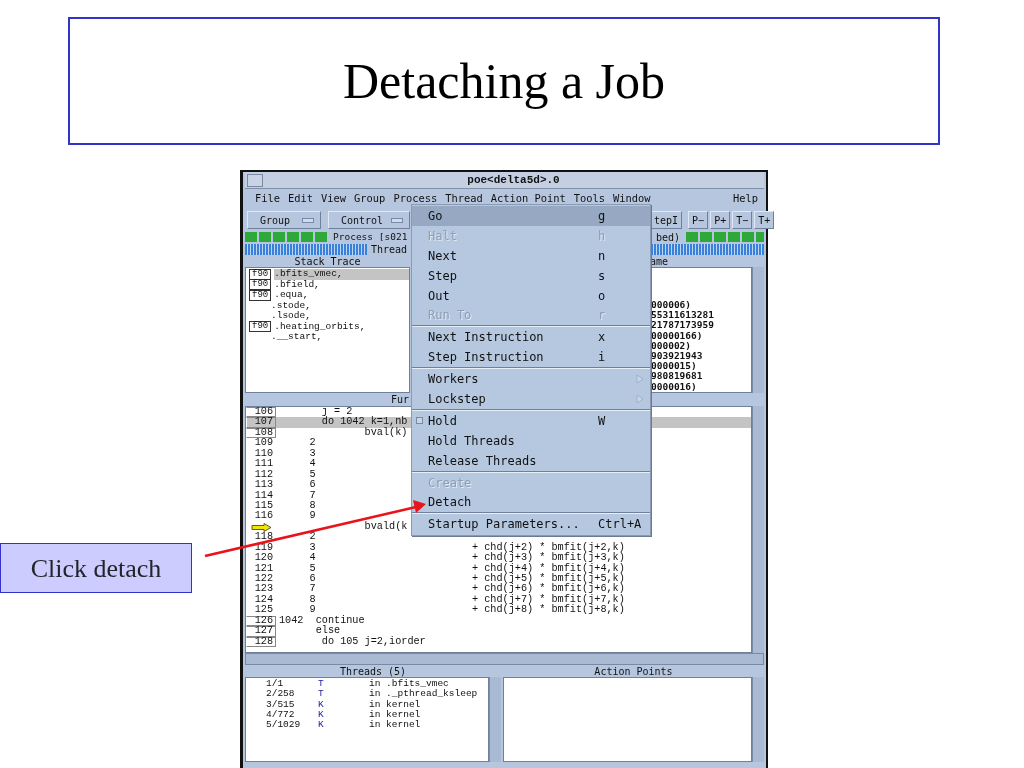  Describe the element at coordinates (263, 589) in the screenshot. I see `line-number: 123` at that location.